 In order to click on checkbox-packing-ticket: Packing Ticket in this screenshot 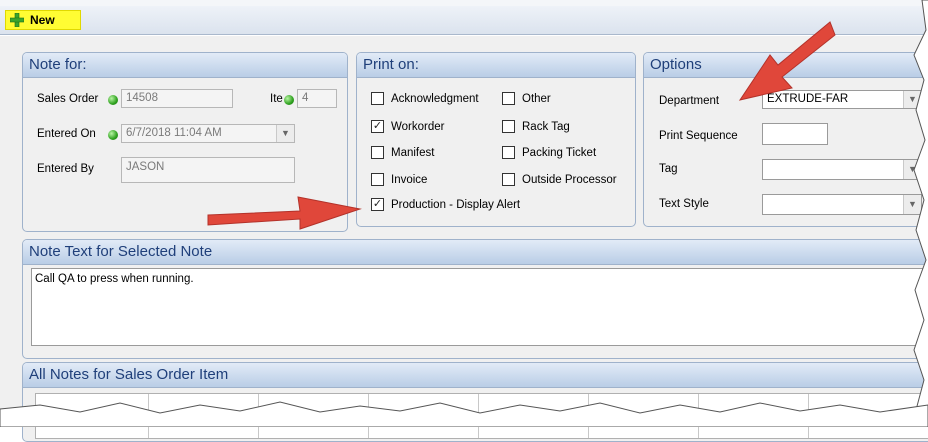, I will do `click(549, 152)`.